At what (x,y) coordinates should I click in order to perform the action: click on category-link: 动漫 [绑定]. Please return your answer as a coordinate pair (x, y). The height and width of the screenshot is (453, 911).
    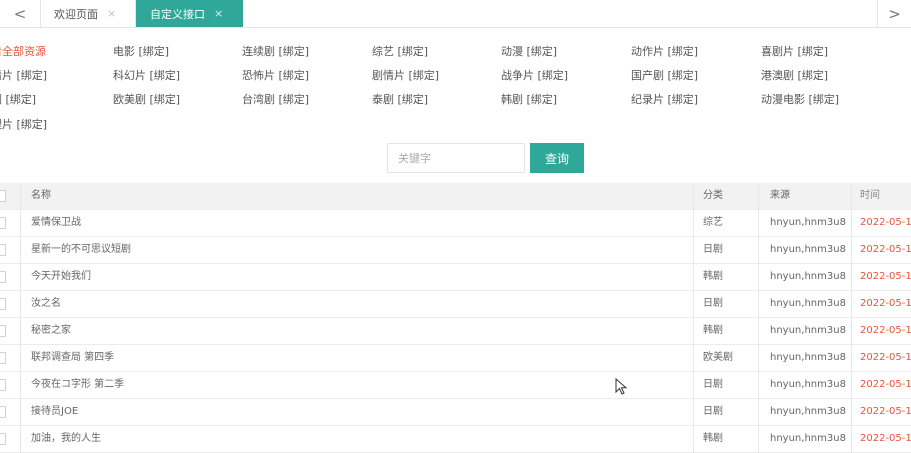
    Looking at the image, I should click on (529, 51).